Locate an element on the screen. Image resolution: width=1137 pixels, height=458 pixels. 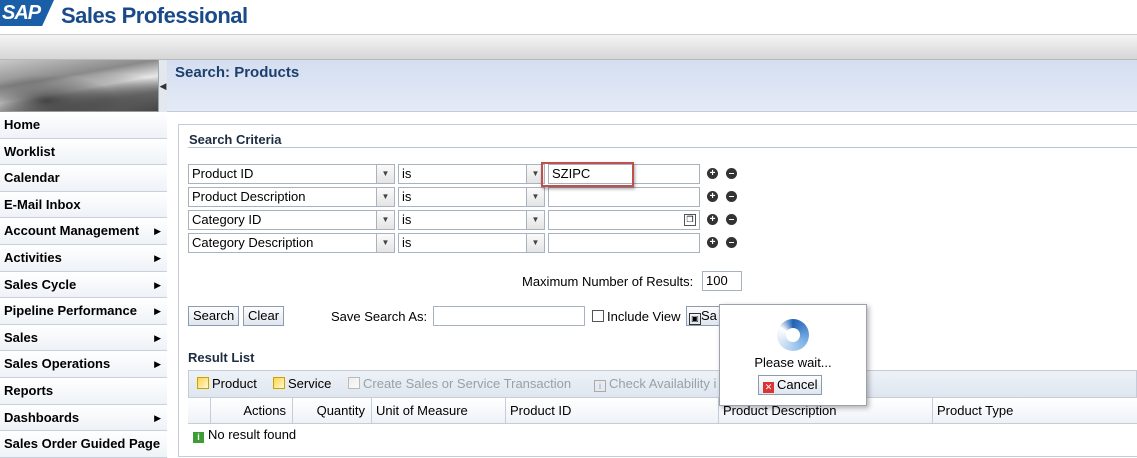
page-title: Search: Products is located at coordinates (237, 72).